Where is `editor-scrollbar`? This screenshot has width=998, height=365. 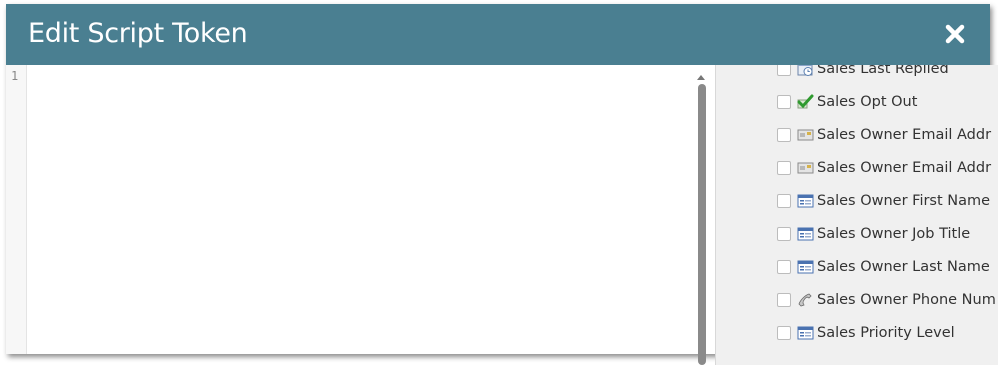 editor-scrollbar is located at coordinates (702, 223).